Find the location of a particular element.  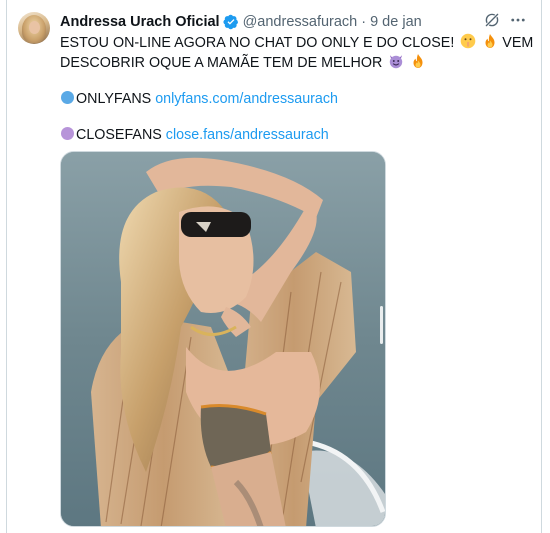

closefans-line: CLOSEFANS close.fans/andressaurach is located at coordinates (270, 135).